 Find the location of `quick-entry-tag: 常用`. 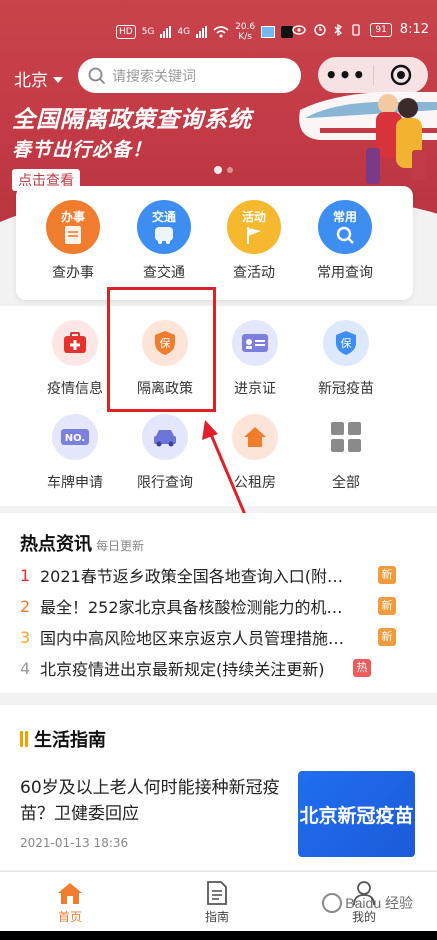

quick-entry-tag: 常用 is located at coordinates (344, 217).